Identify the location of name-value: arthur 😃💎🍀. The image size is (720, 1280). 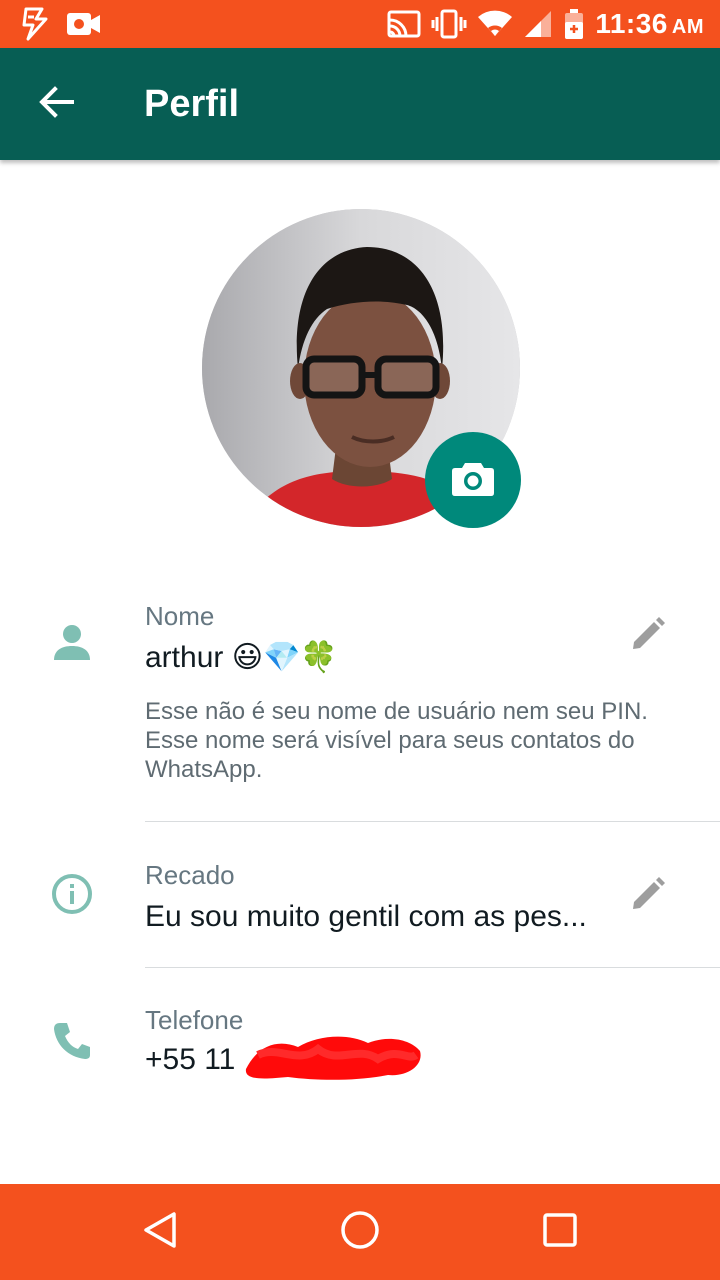
(241, 657).